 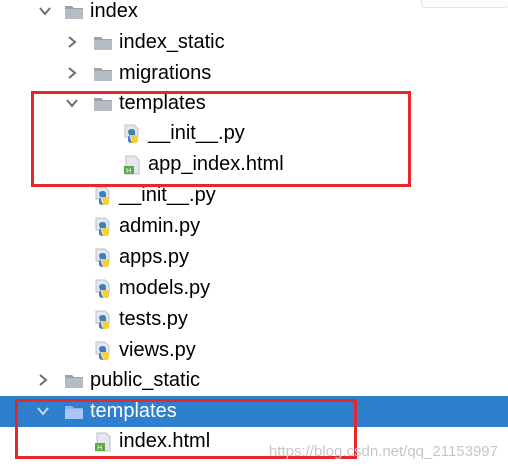 I want to click on tree-item-tests-py: tests.py, so click(x=254, y=319).